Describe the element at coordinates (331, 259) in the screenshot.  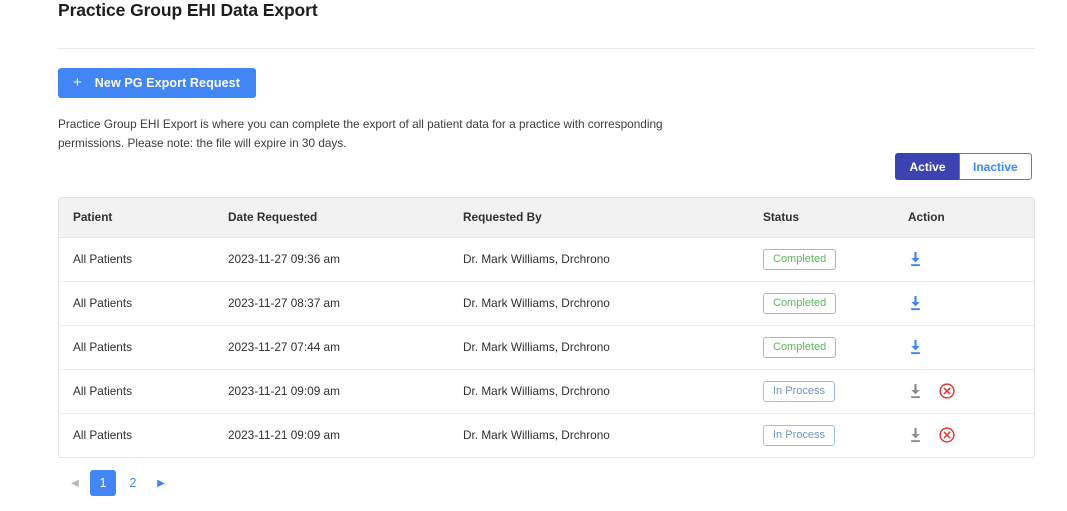
I see `cell-date-requested: 2023-11-27 09:36 am` at that location.